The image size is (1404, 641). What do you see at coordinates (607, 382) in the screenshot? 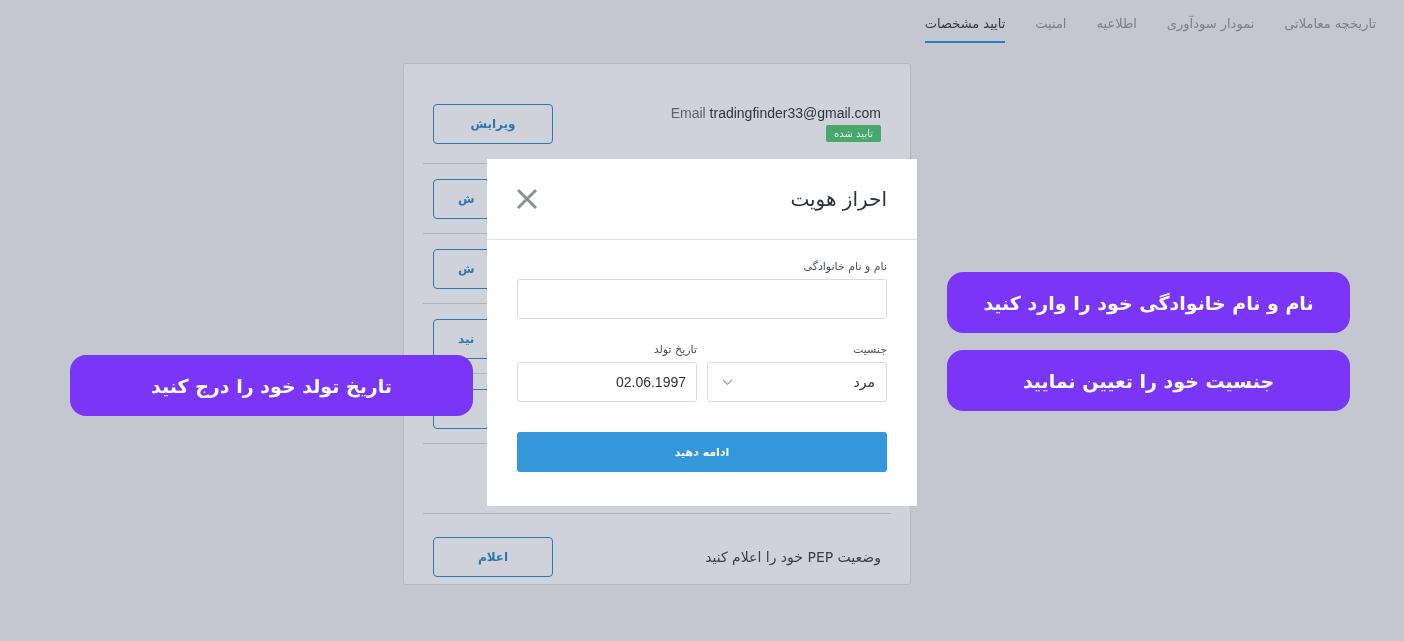
I see `birth-date-input: 02.06.1997` at bounding box center [607, 382].